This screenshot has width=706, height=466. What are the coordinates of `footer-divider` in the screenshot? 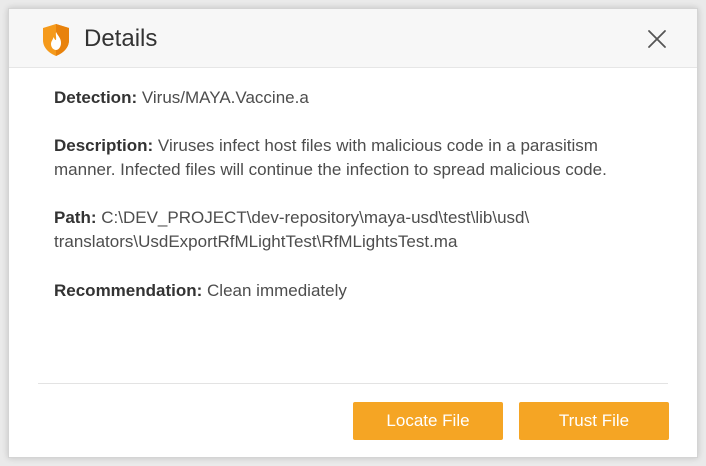 It's located at (353, 383).